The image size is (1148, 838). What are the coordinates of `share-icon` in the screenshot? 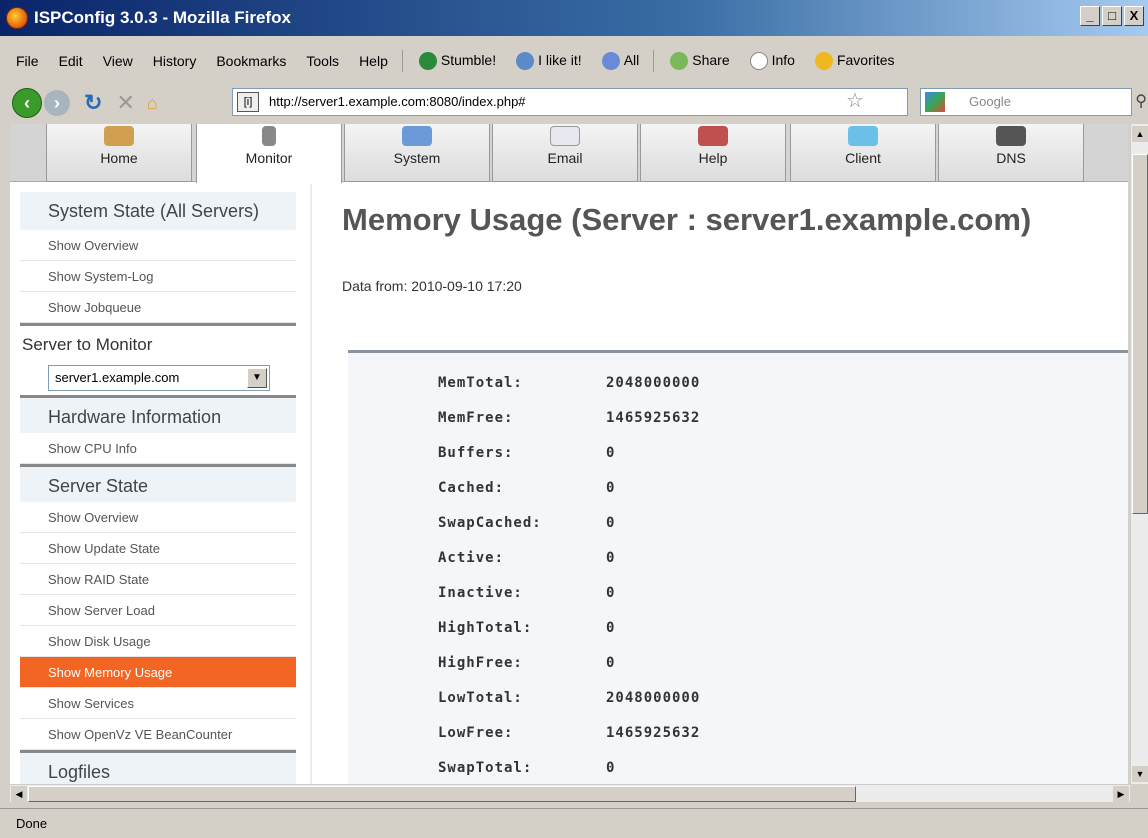 It's located at (679, 61).